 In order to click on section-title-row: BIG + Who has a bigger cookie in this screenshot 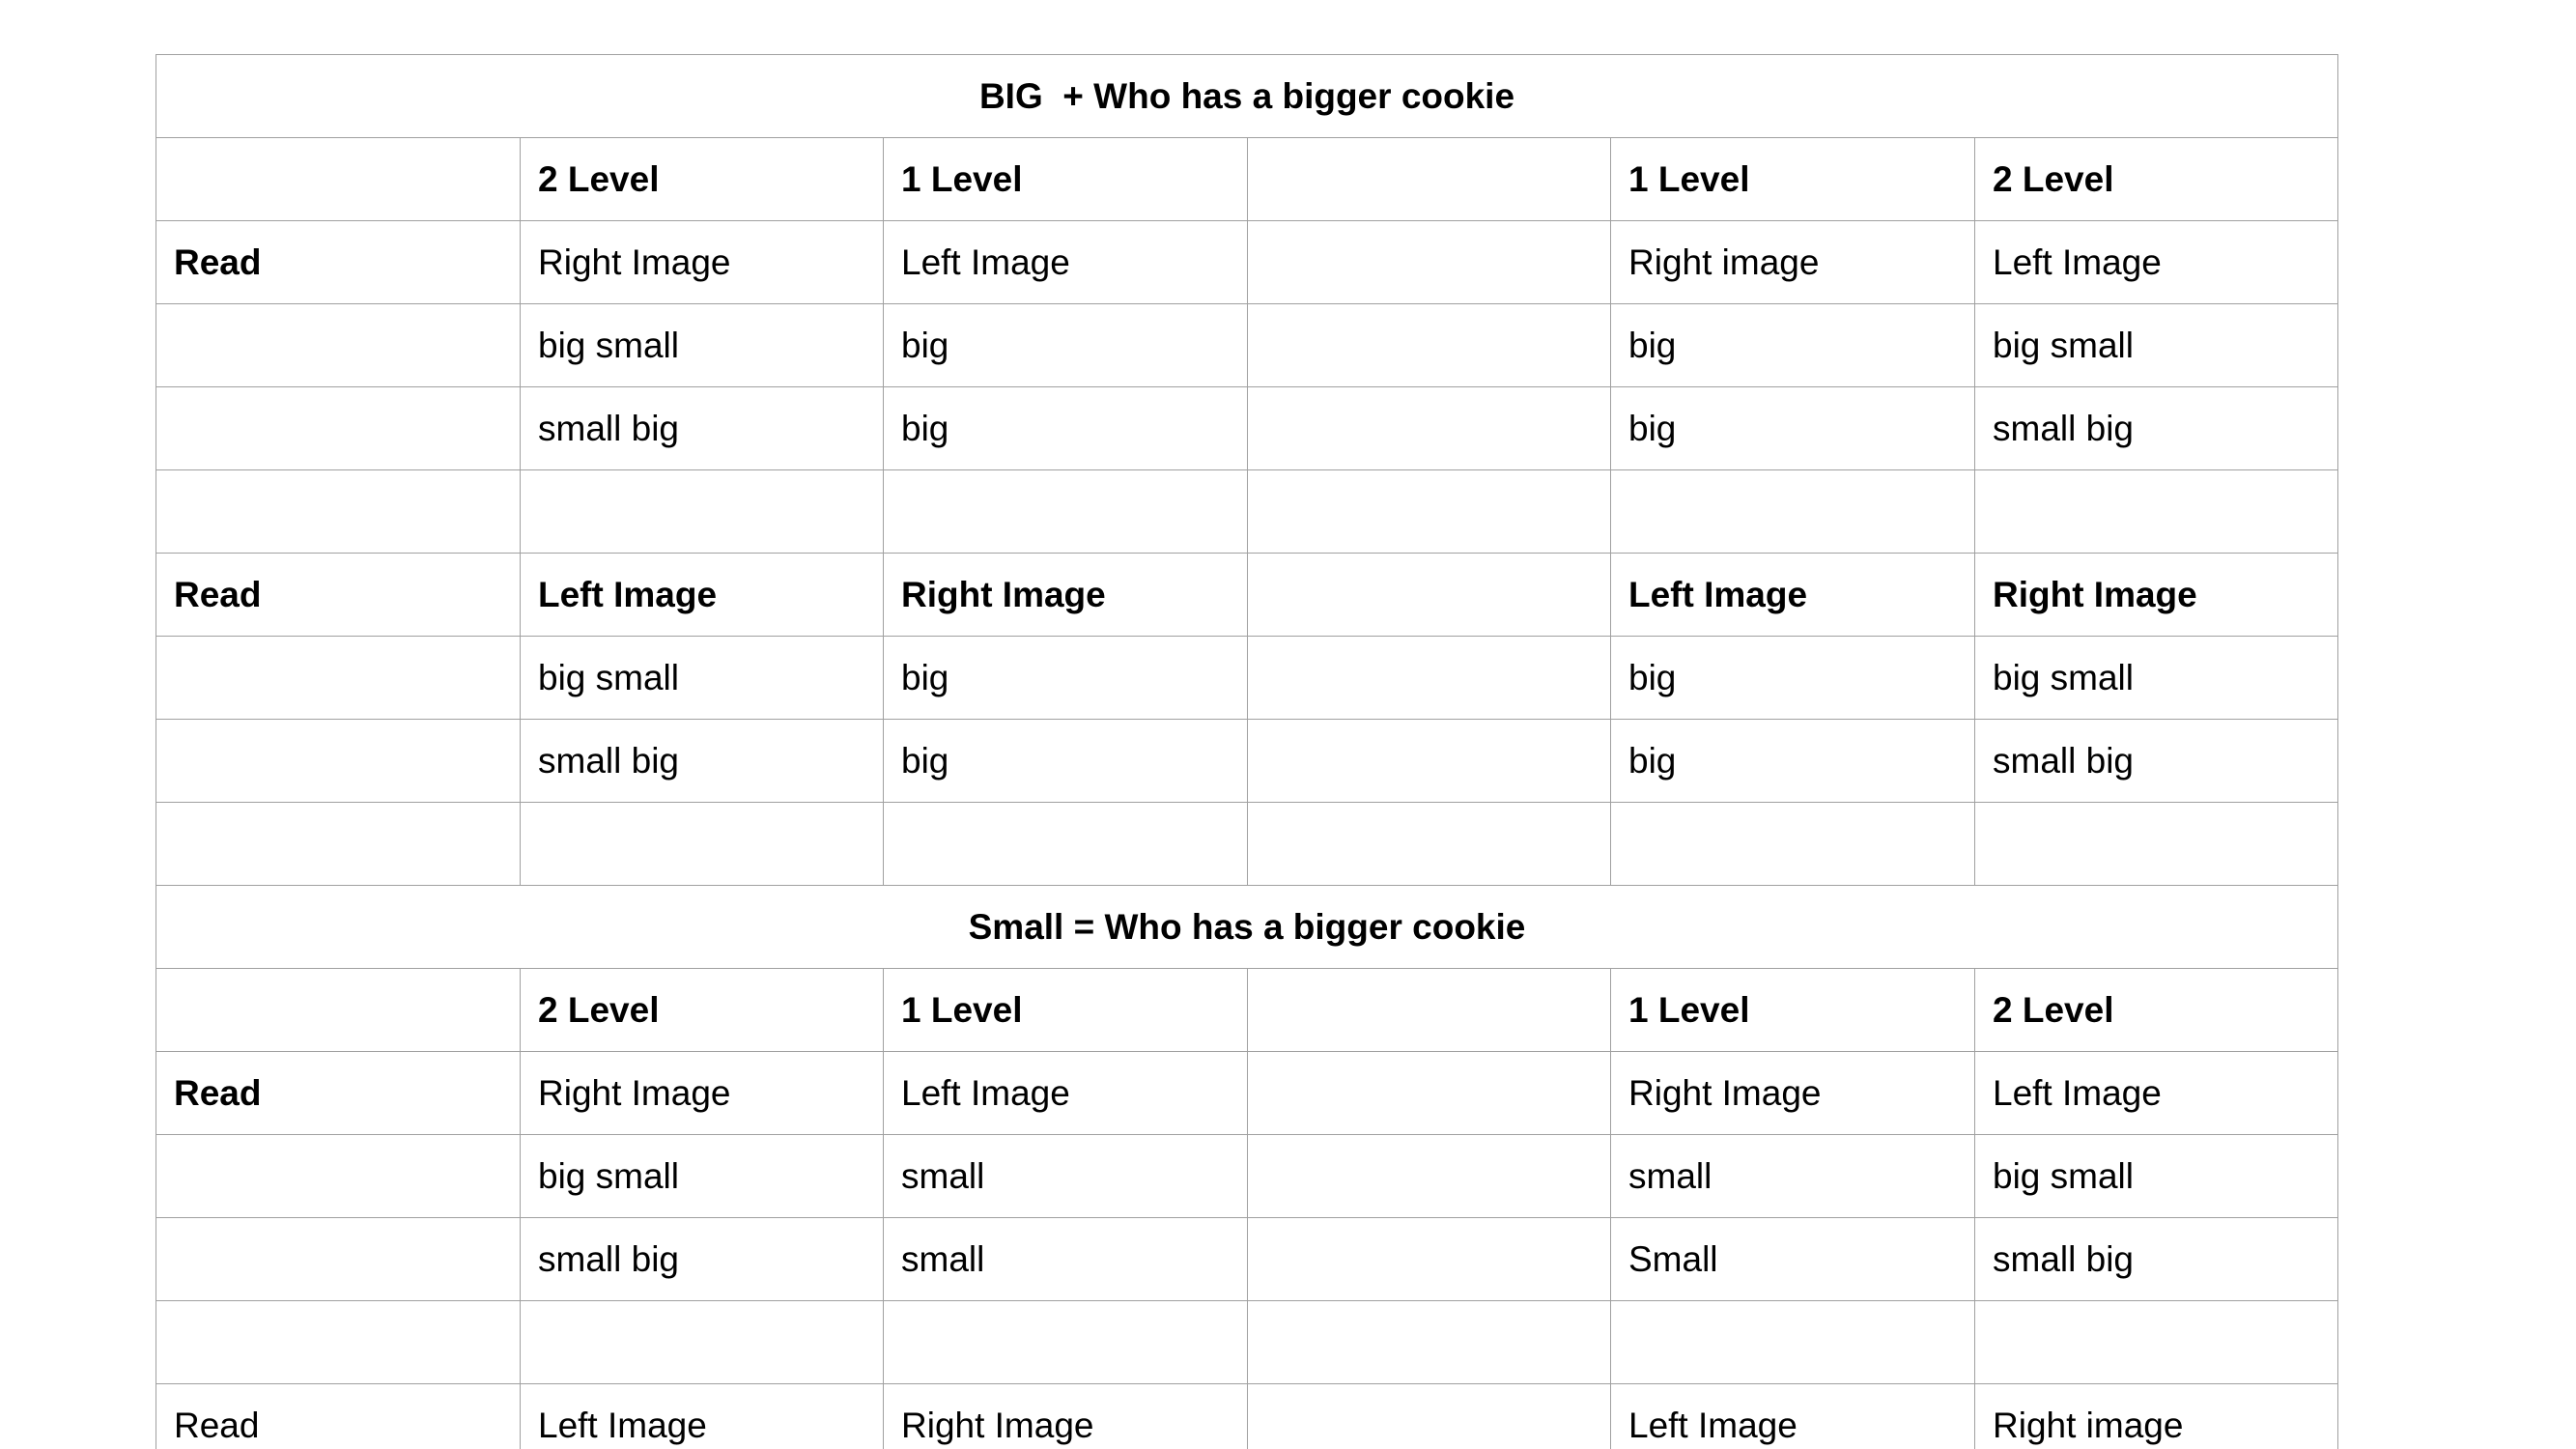, I will do `click(1247, 96)`.